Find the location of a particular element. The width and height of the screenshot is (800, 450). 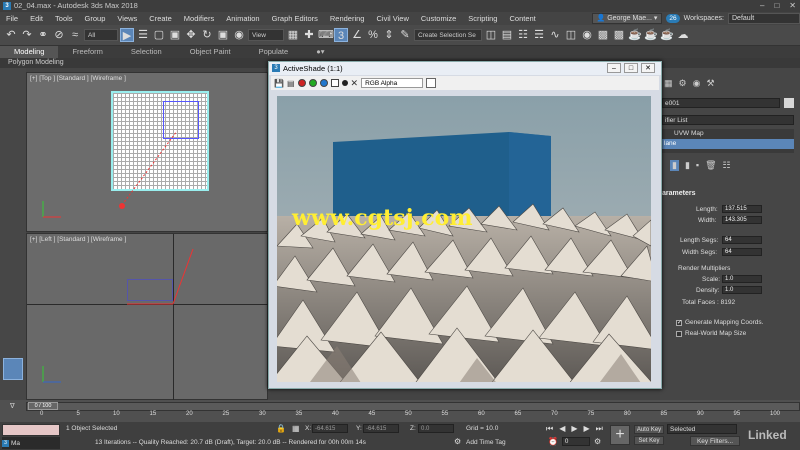

current-frame-field: 0 is located at coordinates (576, 441).